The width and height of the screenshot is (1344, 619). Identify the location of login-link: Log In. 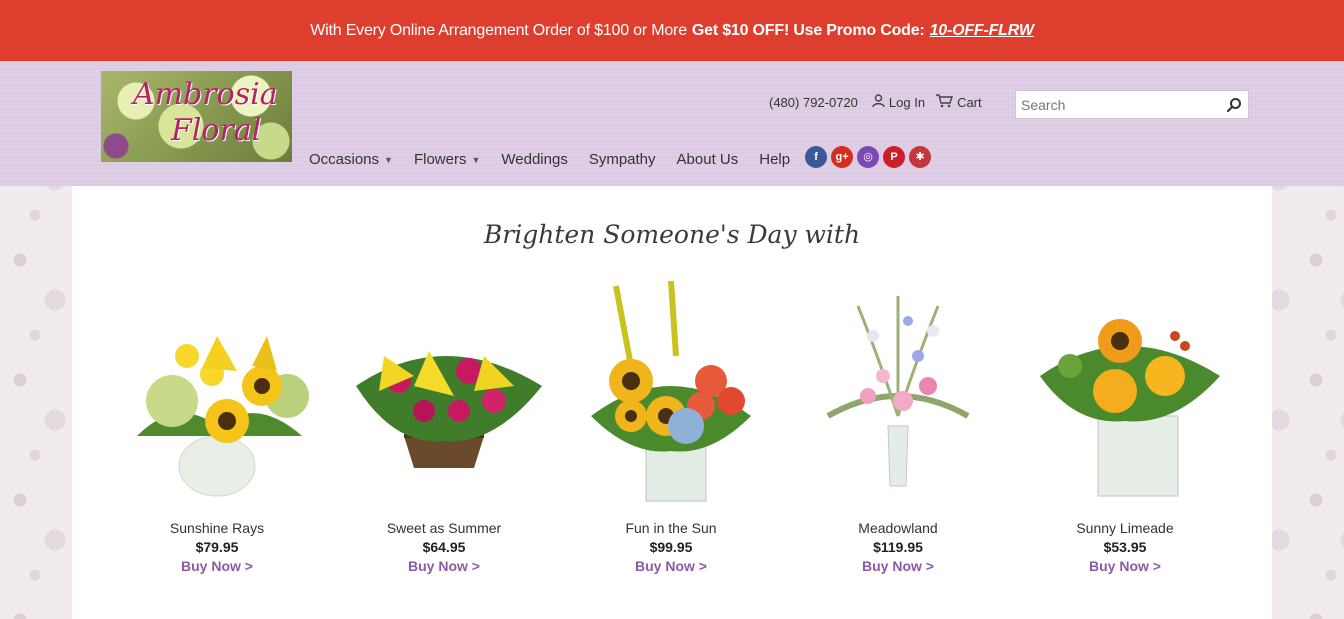
(898, 102).